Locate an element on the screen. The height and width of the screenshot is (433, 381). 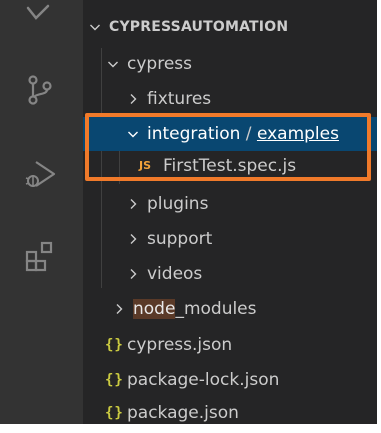
folder-label: node_modules is located at coordinates (195, 309).